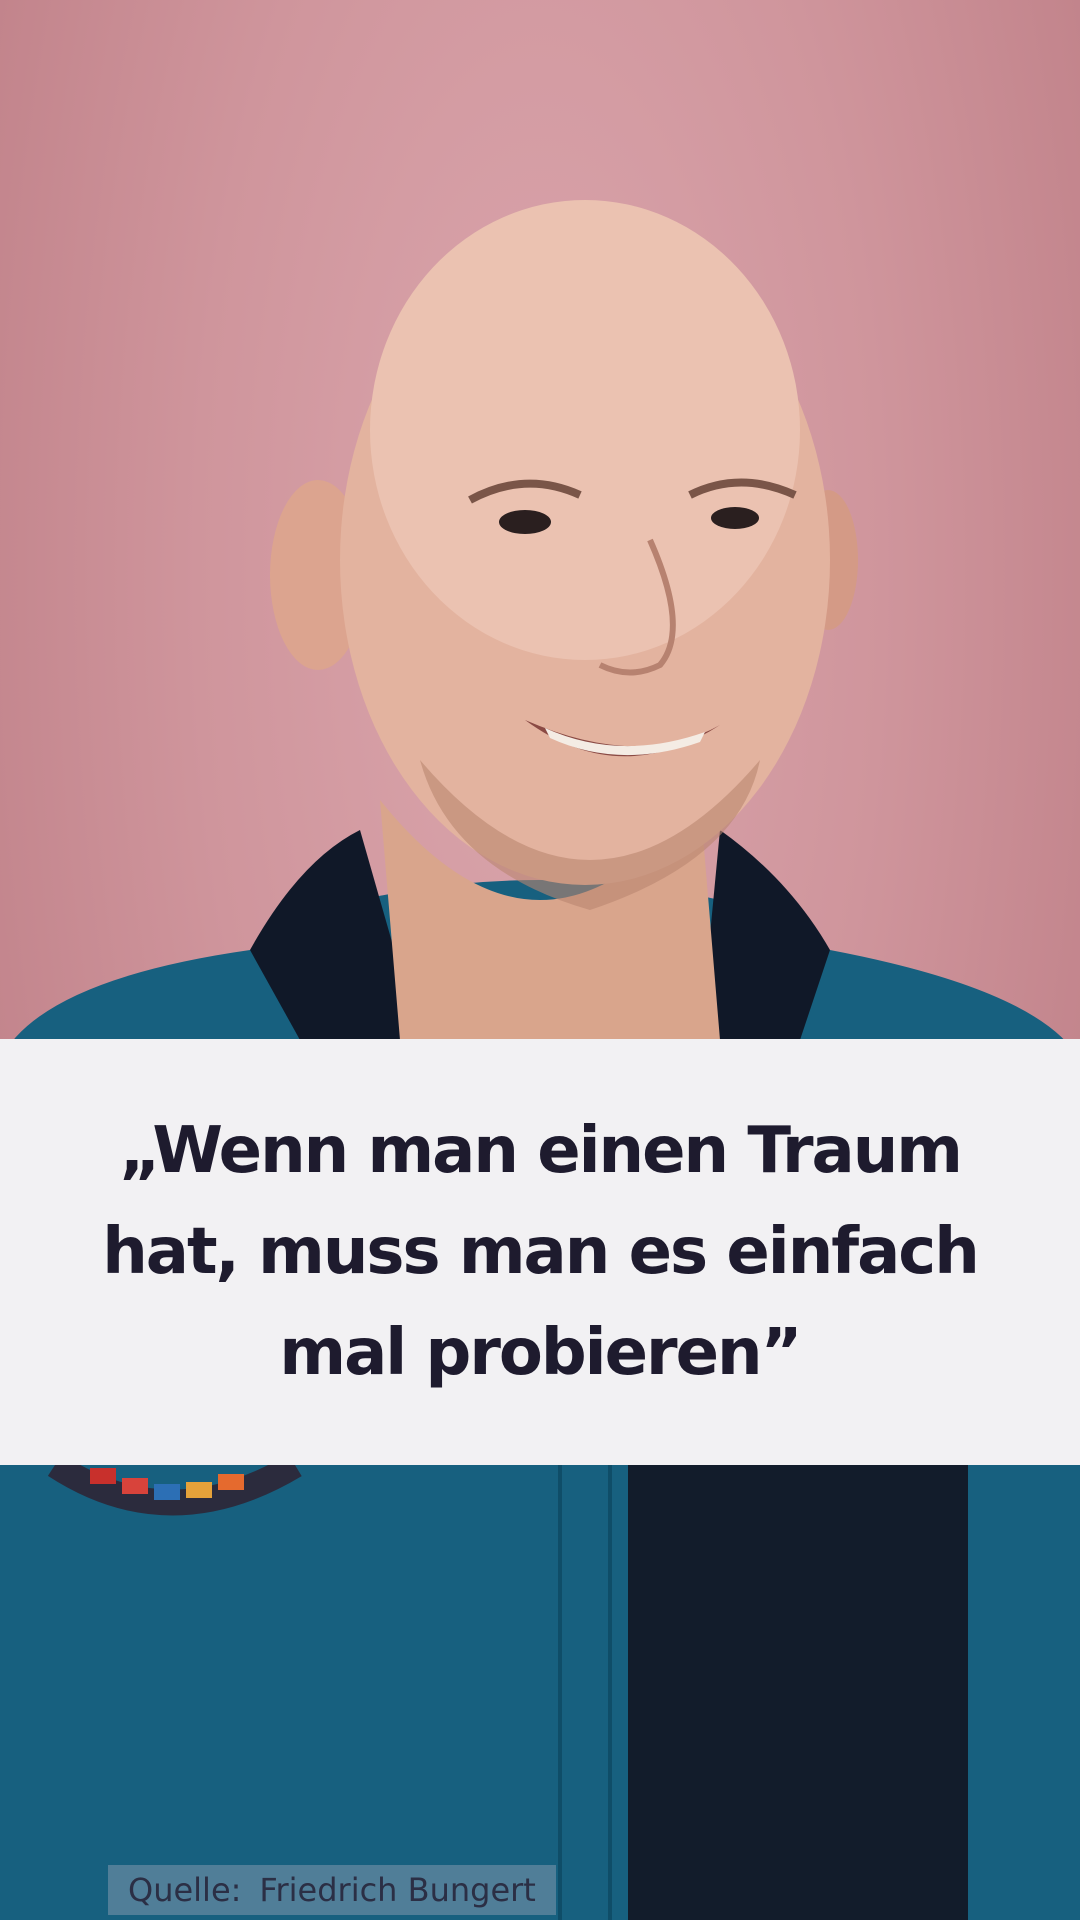 The height and width of the screenshot is (1920, 1080). What do you see at coordinates (185, 1890) in the screenshot?
I see `source-label: Quelle:` at bounding box center [185, 1890].